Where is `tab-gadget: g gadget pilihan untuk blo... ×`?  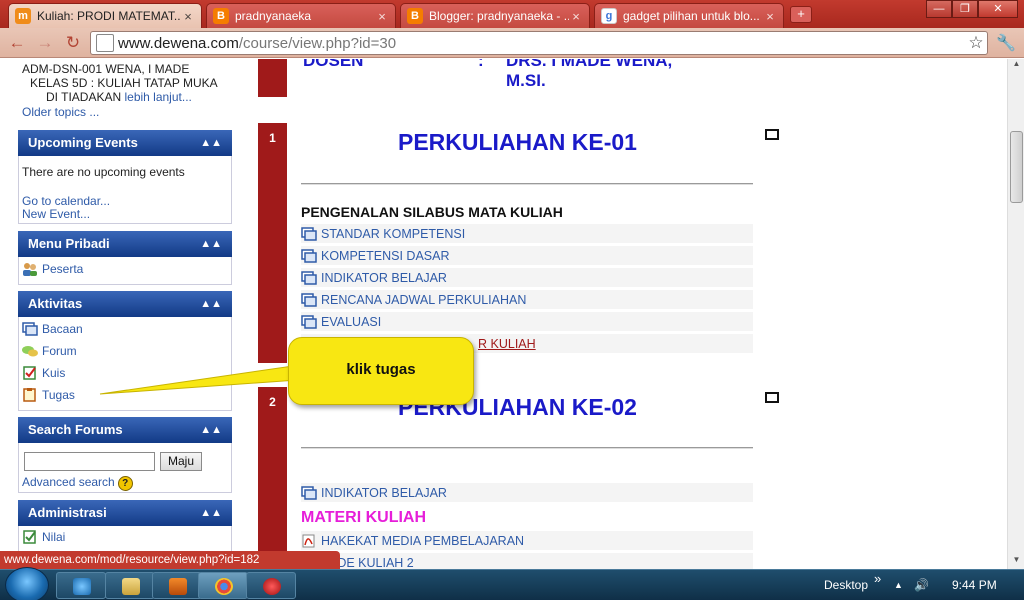 tab-gadget: g gadget pilihan untuk blo... × is located at coordinates (689, 15).